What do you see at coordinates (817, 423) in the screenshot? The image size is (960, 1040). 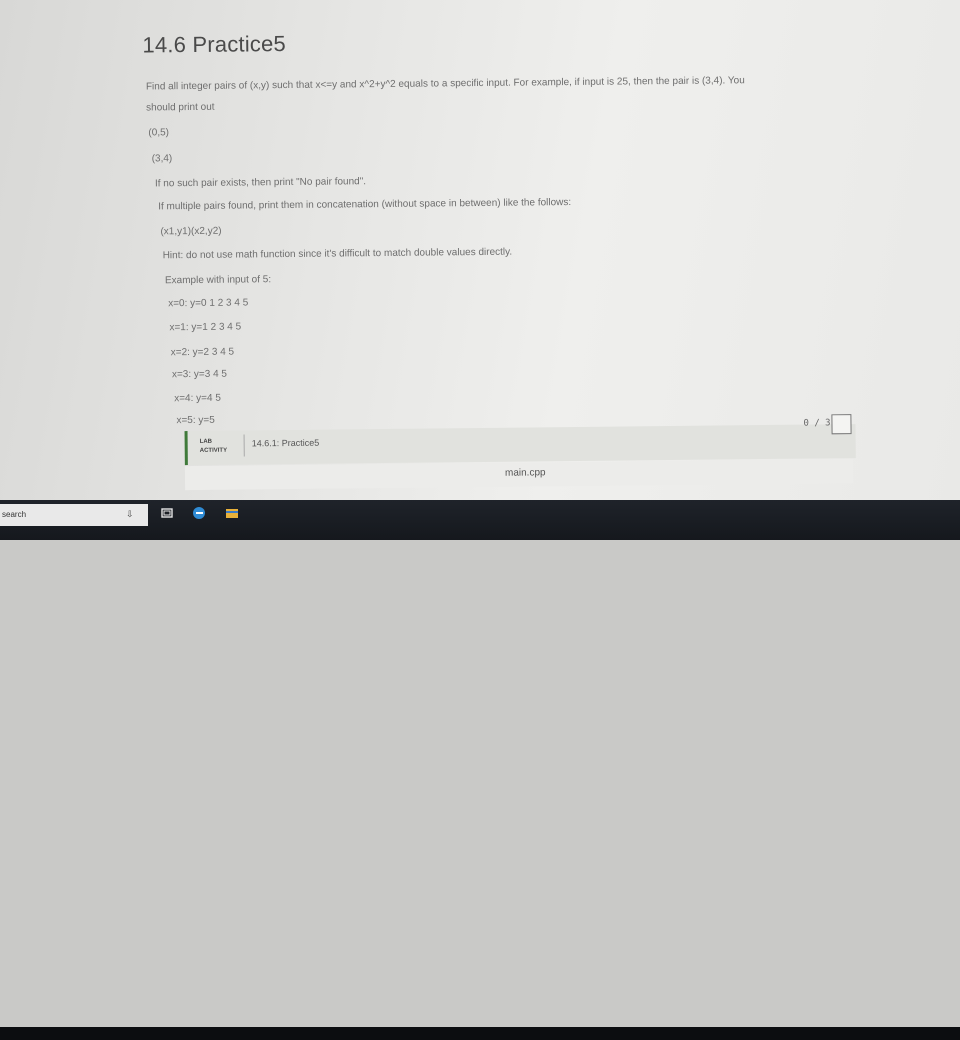 I see `lab-score: 0 / 3` at bounding box center [817, 423].